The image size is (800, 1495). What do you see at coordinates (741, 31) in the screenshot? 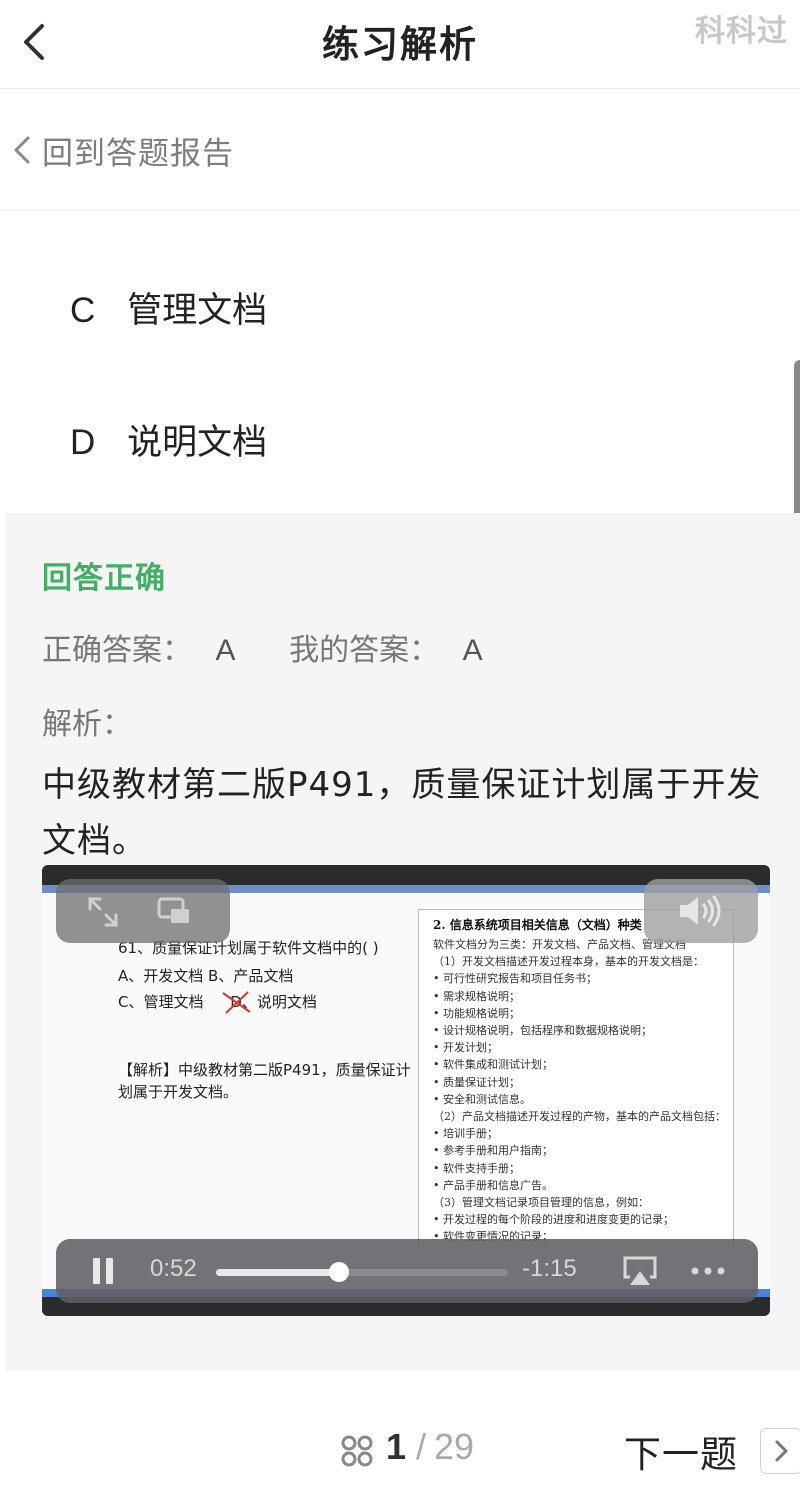
I see `watermark-logo: 科科过` at bounding box center [741, 31].